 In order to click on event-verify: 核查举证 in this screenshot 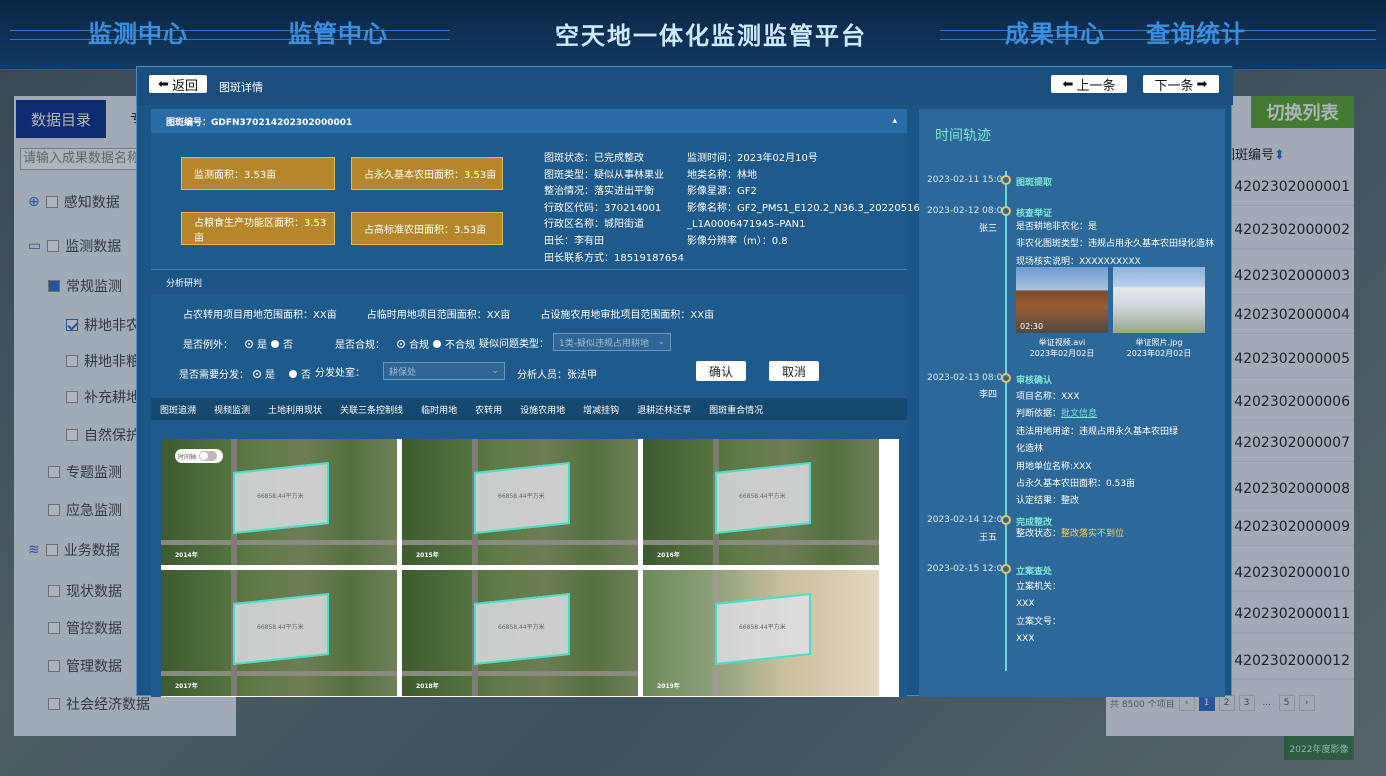, I will do `click(1034, 214)`.